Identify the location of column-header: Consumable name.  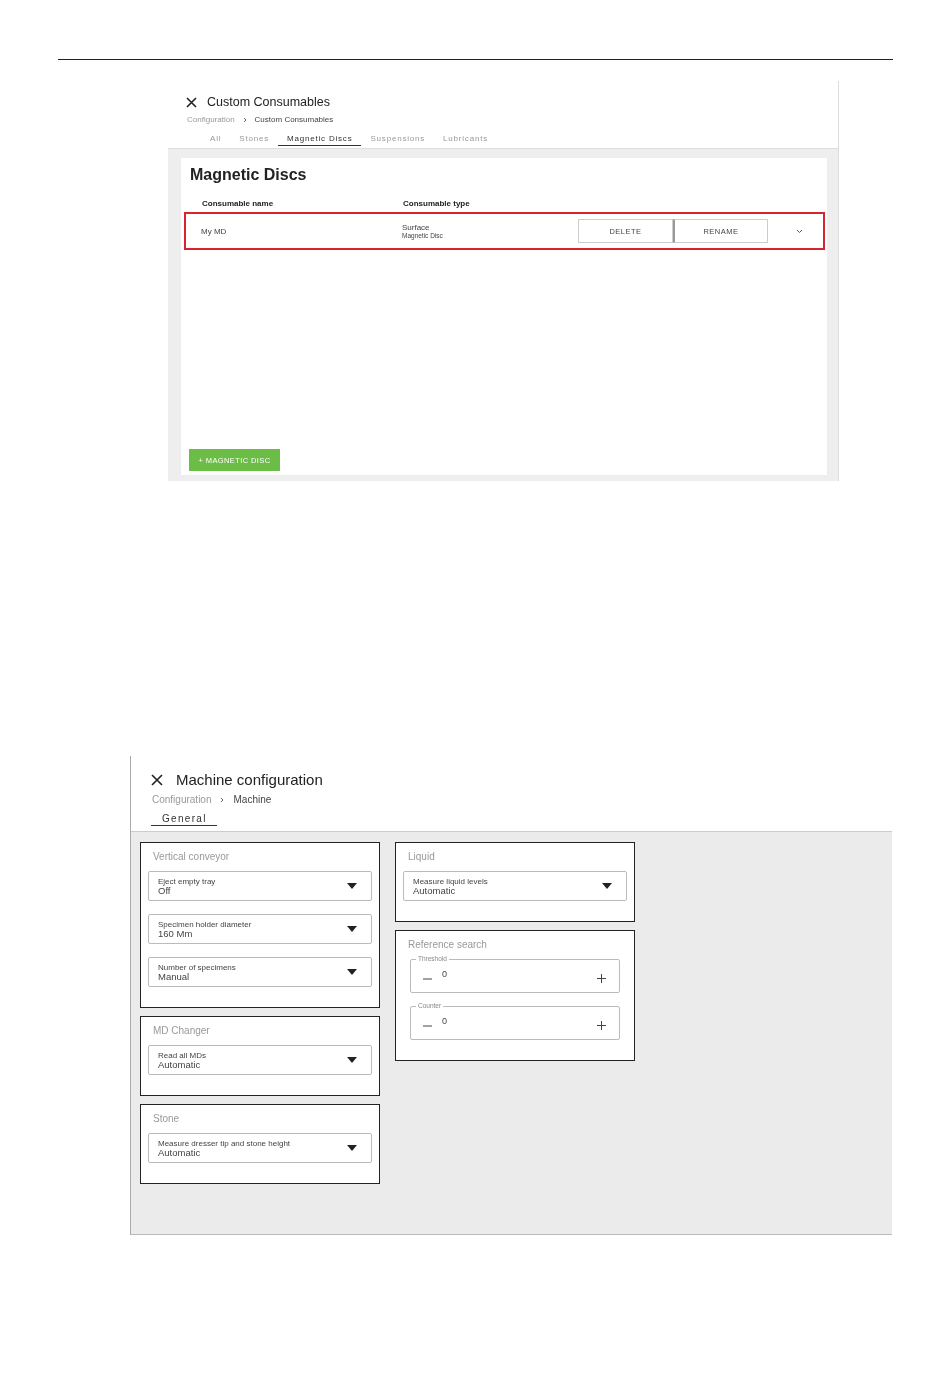
(238, 203).